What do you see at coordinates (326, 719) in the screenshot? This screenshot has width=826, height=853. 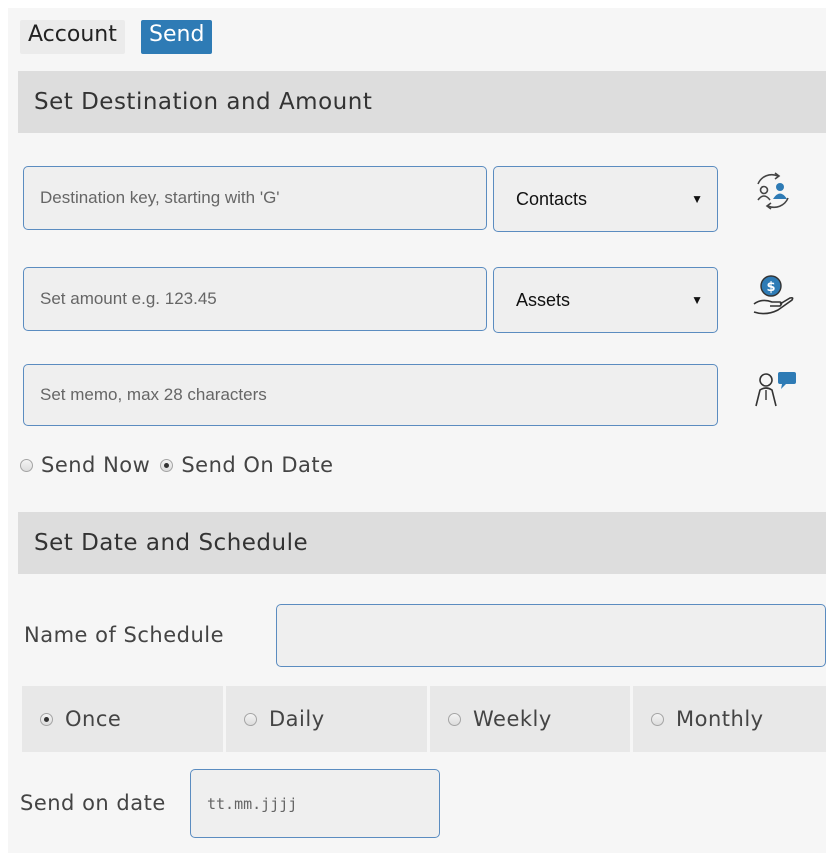 I see `frequency-option-daily: Daily` at bounding box center [326, 719].